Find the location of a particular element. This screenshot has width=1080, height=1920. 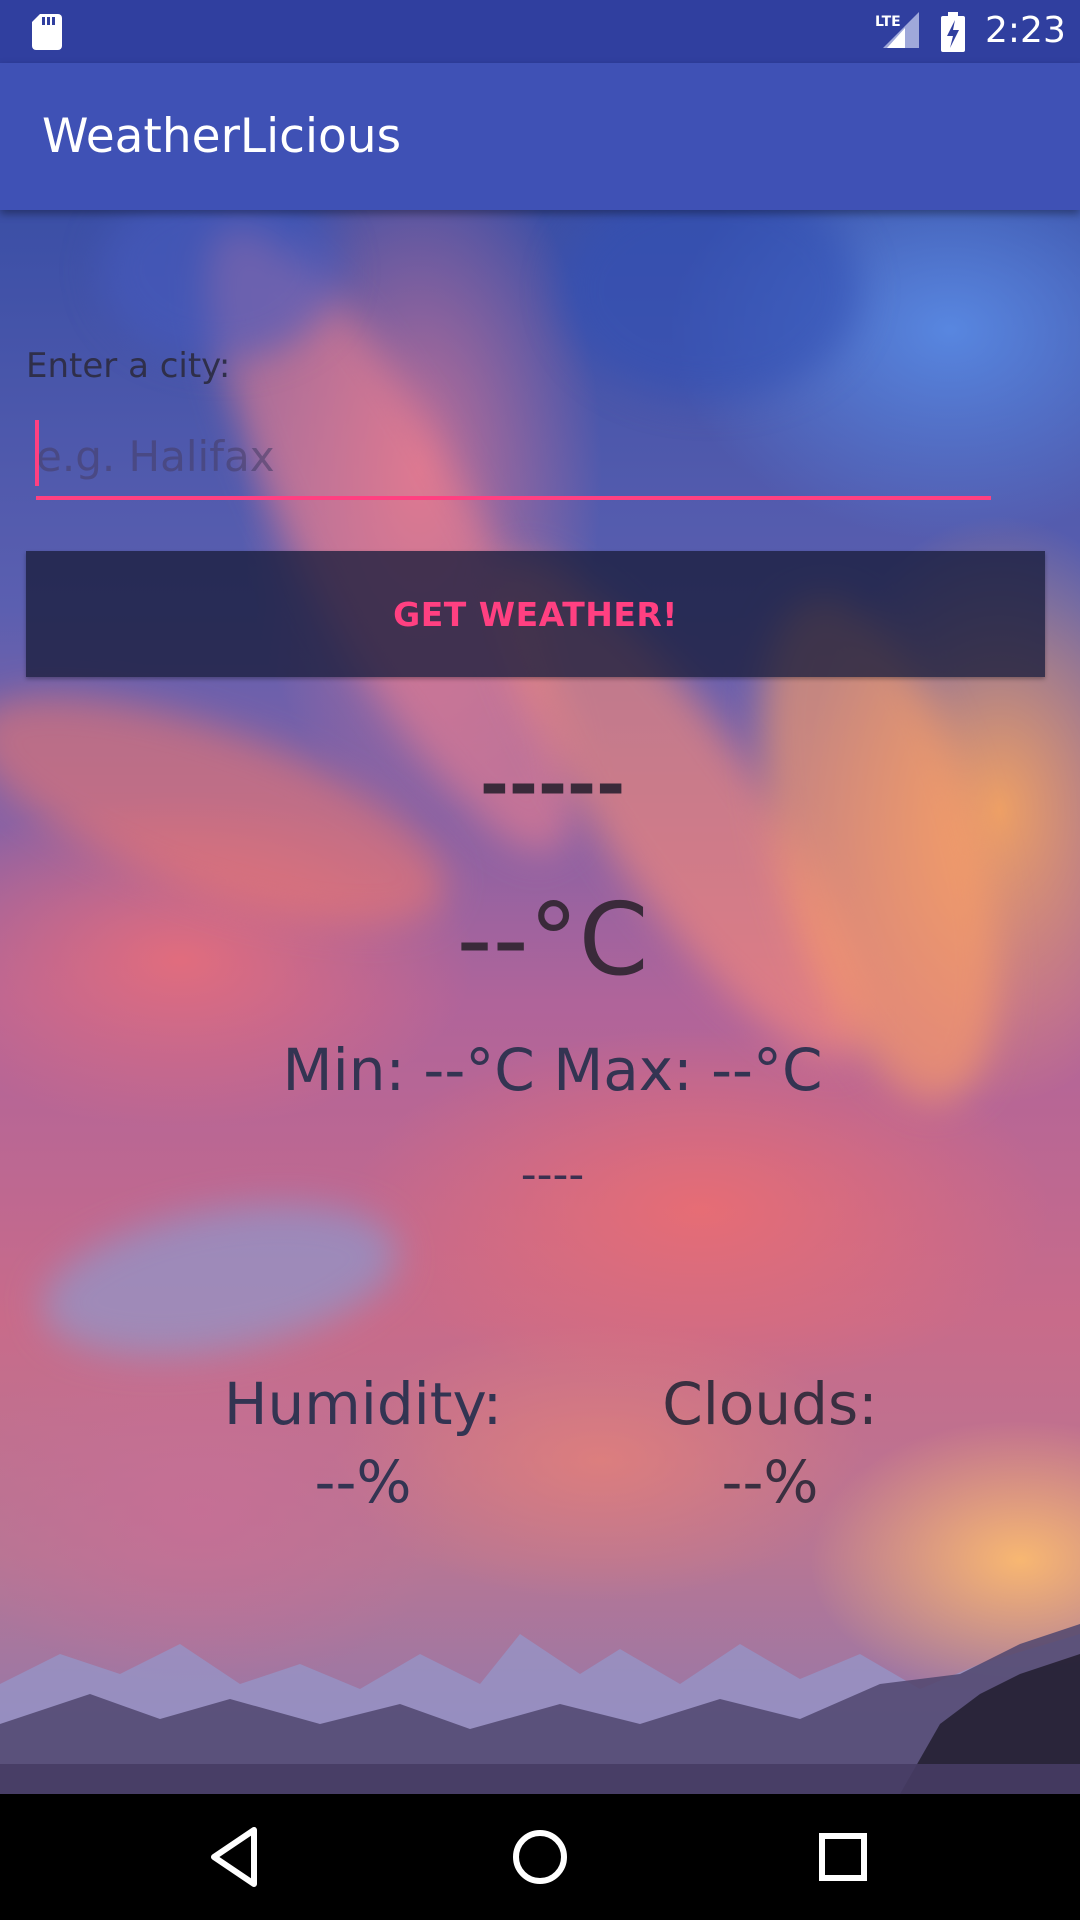

mountains-image is located at coordinates (540, 1709).